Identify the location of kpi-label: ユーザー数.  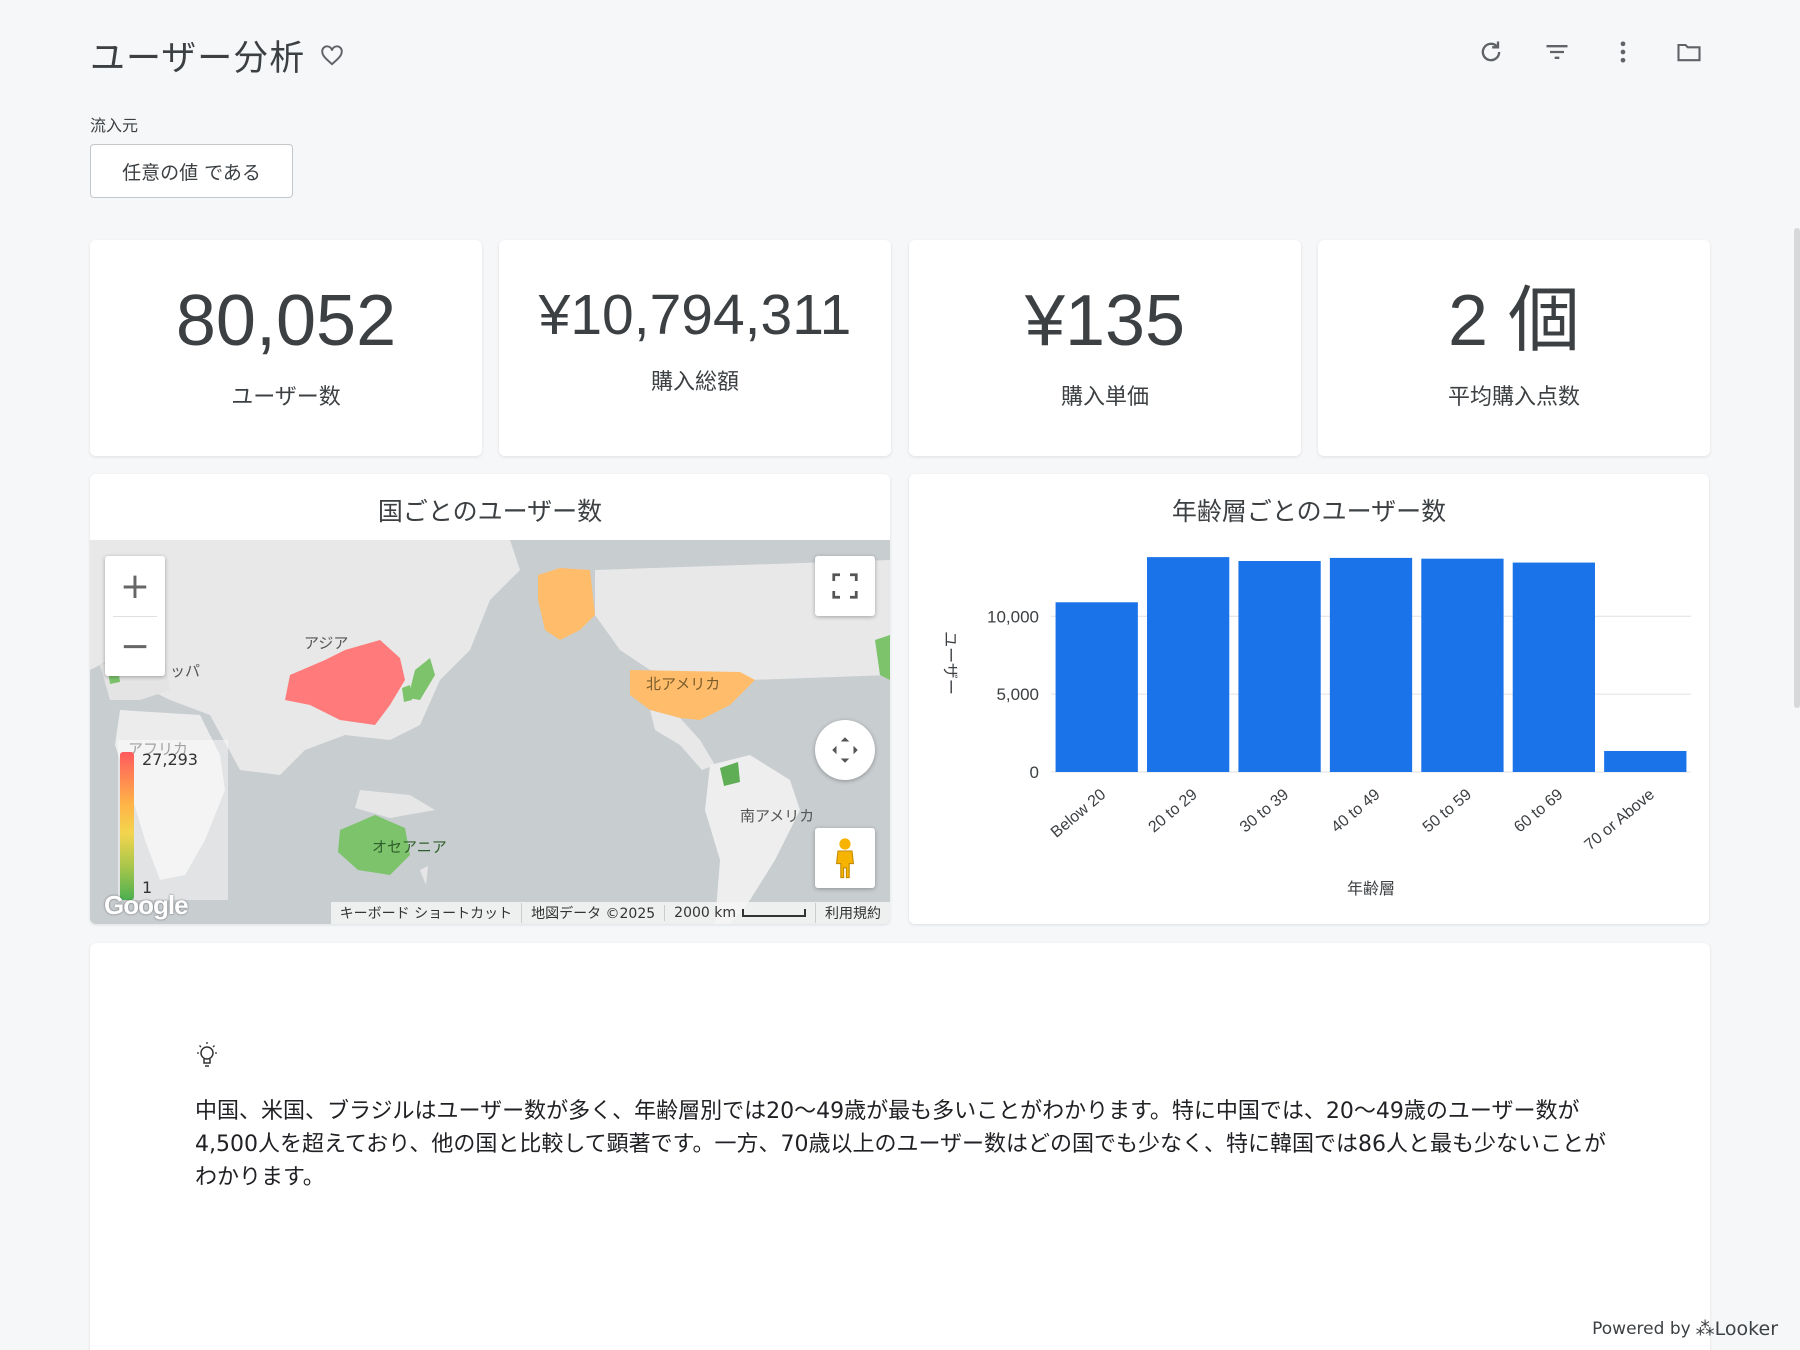
(286, 397).